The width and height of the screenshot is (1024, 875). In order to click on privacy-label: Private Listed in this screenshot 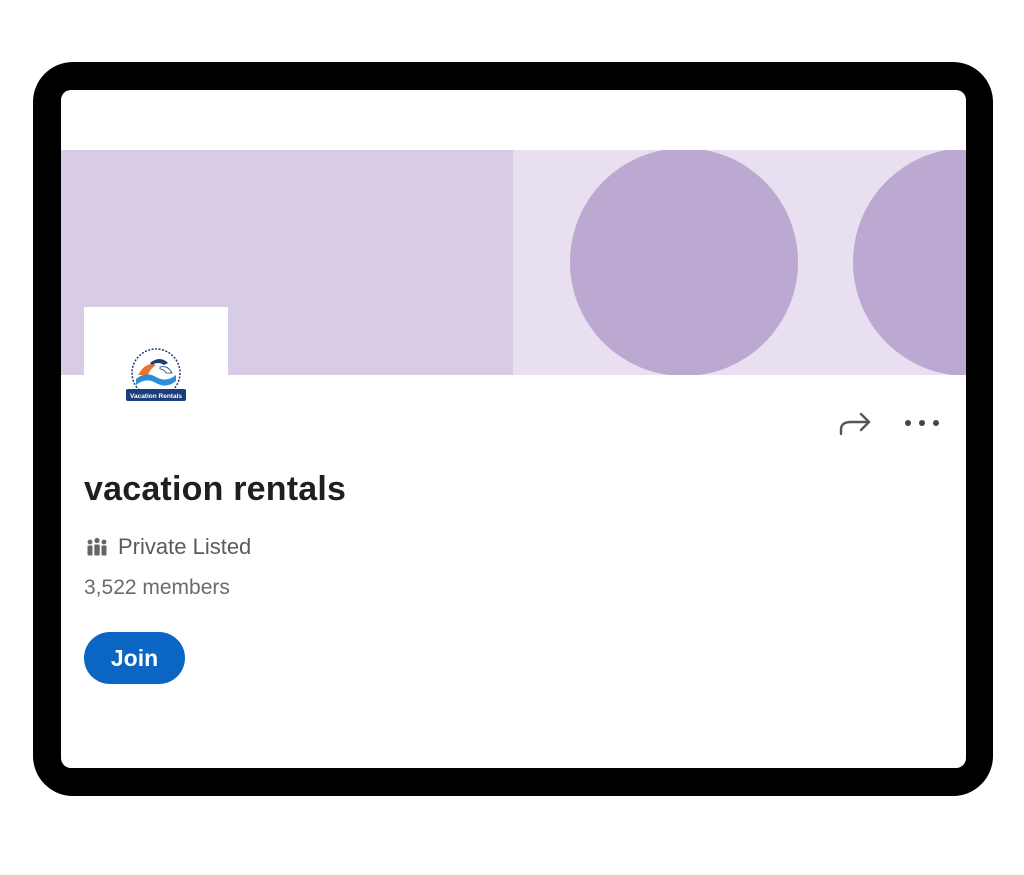, I will do `click(185, 546)`.